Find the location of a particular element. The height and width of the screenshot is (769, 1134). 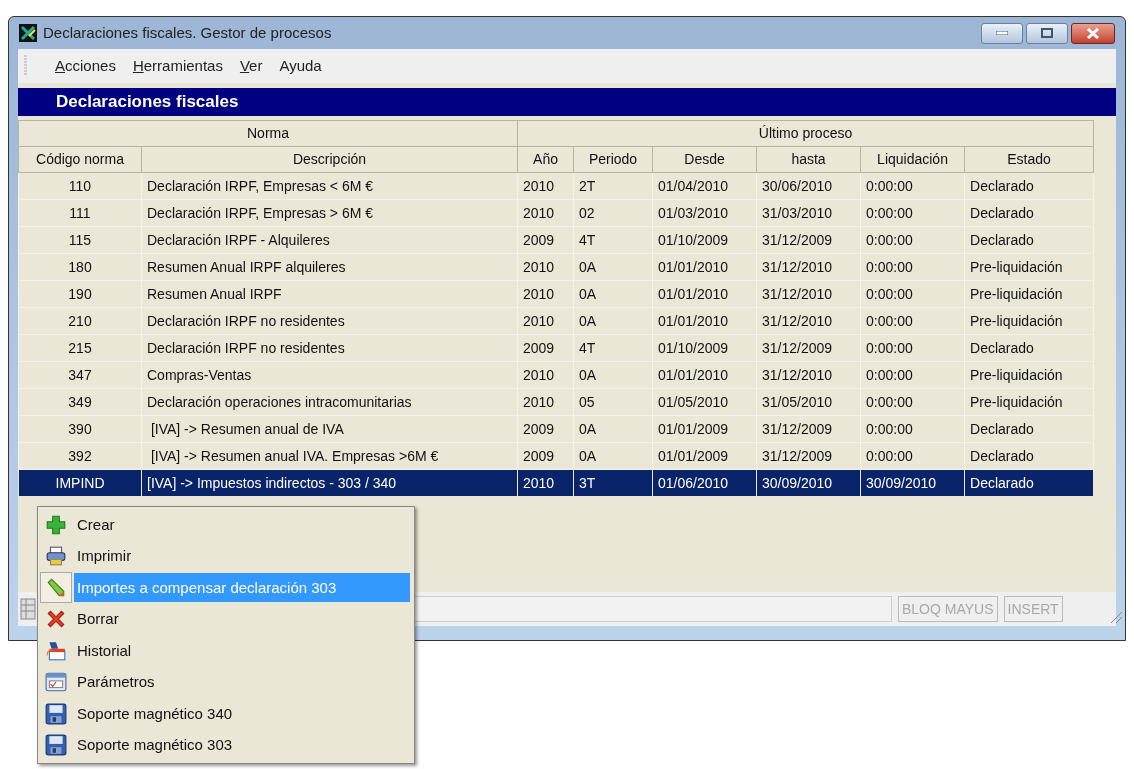

column-header: Estado is located at coordinates (1029, 159).